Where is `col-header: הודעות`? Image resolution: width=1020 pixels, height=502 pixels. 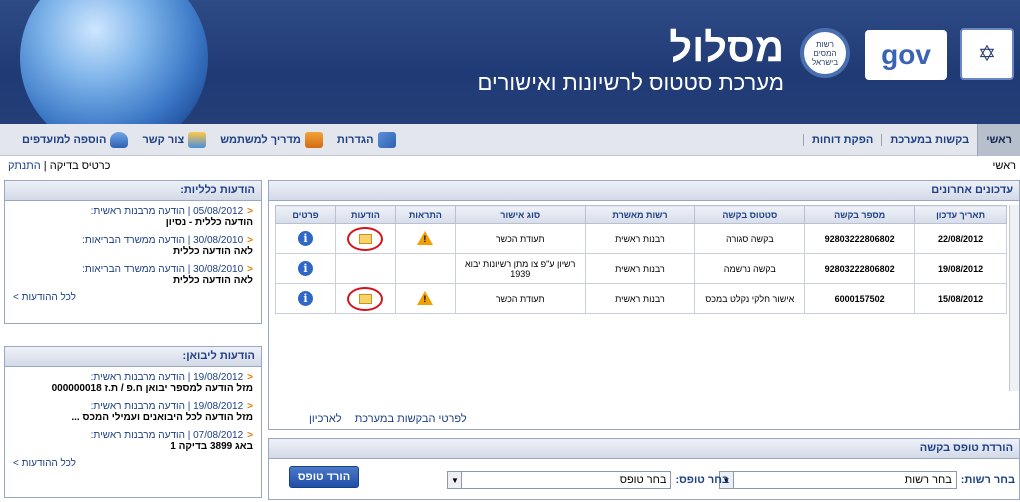
col-header: הודעות is located at coordinates (365, 214).